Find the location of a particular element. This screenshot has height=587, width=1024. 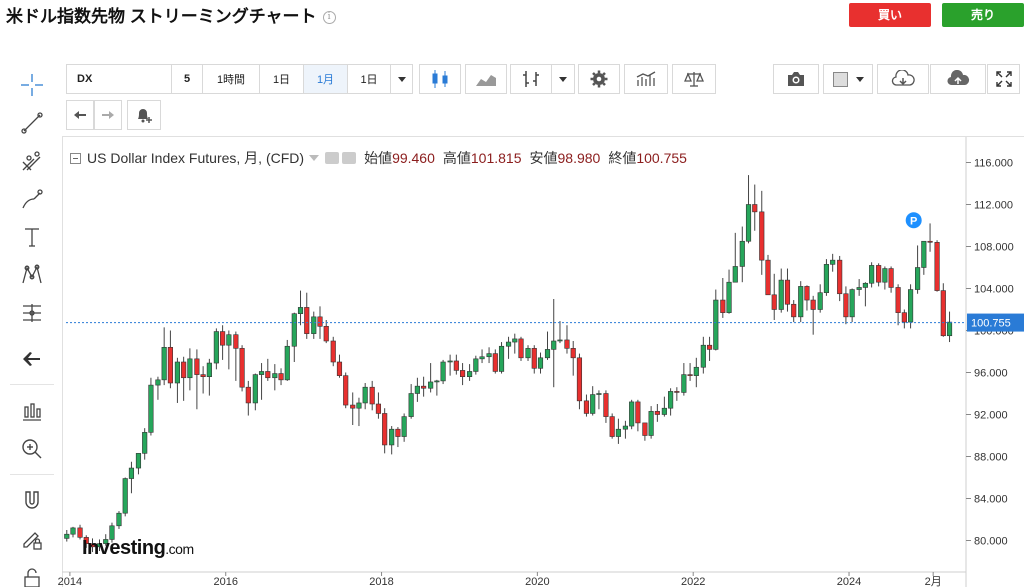

visibility-icon is located at coordinates (332, 158).